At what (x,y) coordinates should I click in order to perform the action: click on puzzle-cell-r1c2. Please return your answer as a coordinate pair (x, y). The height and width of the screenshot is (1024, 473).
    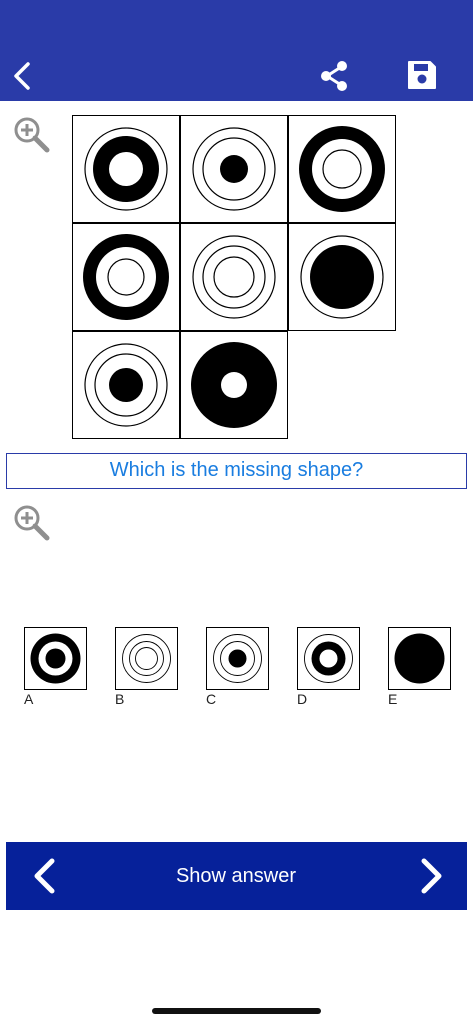
    Looking at the image, I should click on (234, 169).